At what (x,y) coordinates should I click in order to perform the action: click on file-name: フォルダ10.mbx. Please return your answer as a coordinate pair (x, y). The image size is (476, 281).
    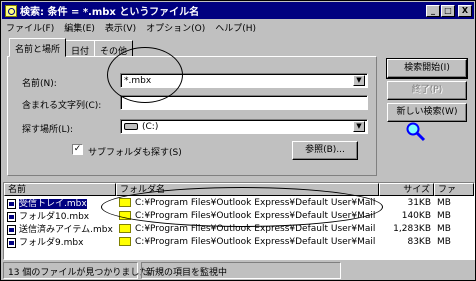
    Looking at the image, I should click on (54, 217).